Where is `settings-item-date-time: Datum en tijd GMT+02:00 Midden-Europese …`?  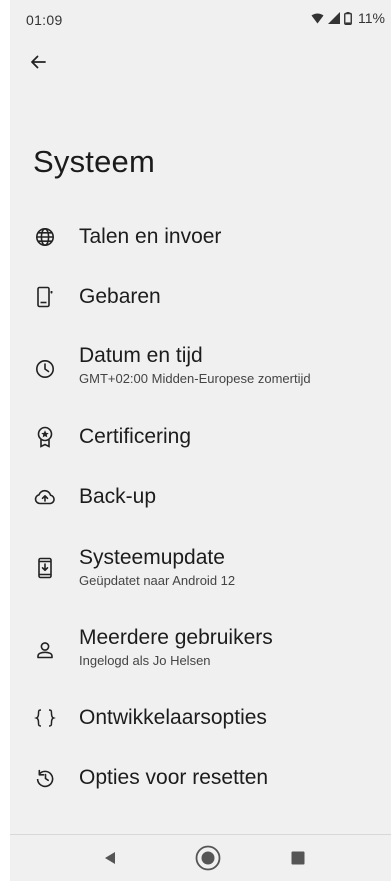 settings-item-date-time: Datum en tijd GMT+02:00 Midden-Europese … is located at coordinates (200, 367).